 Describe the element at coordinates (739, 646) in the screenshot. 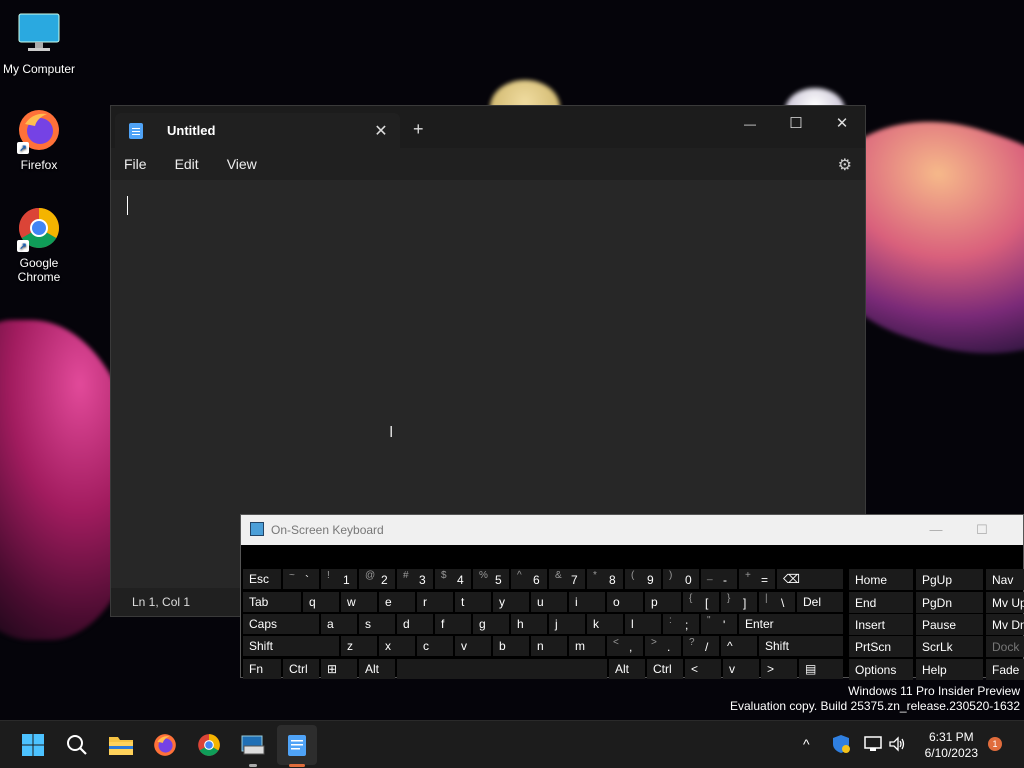

I see `osk-key-: ^` at that location.